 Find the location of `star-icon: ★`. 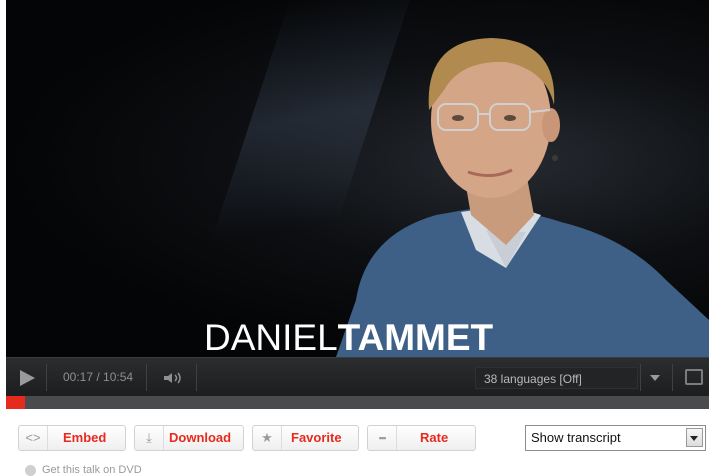

star-icon: ★ is located at coordinates (267, 438).